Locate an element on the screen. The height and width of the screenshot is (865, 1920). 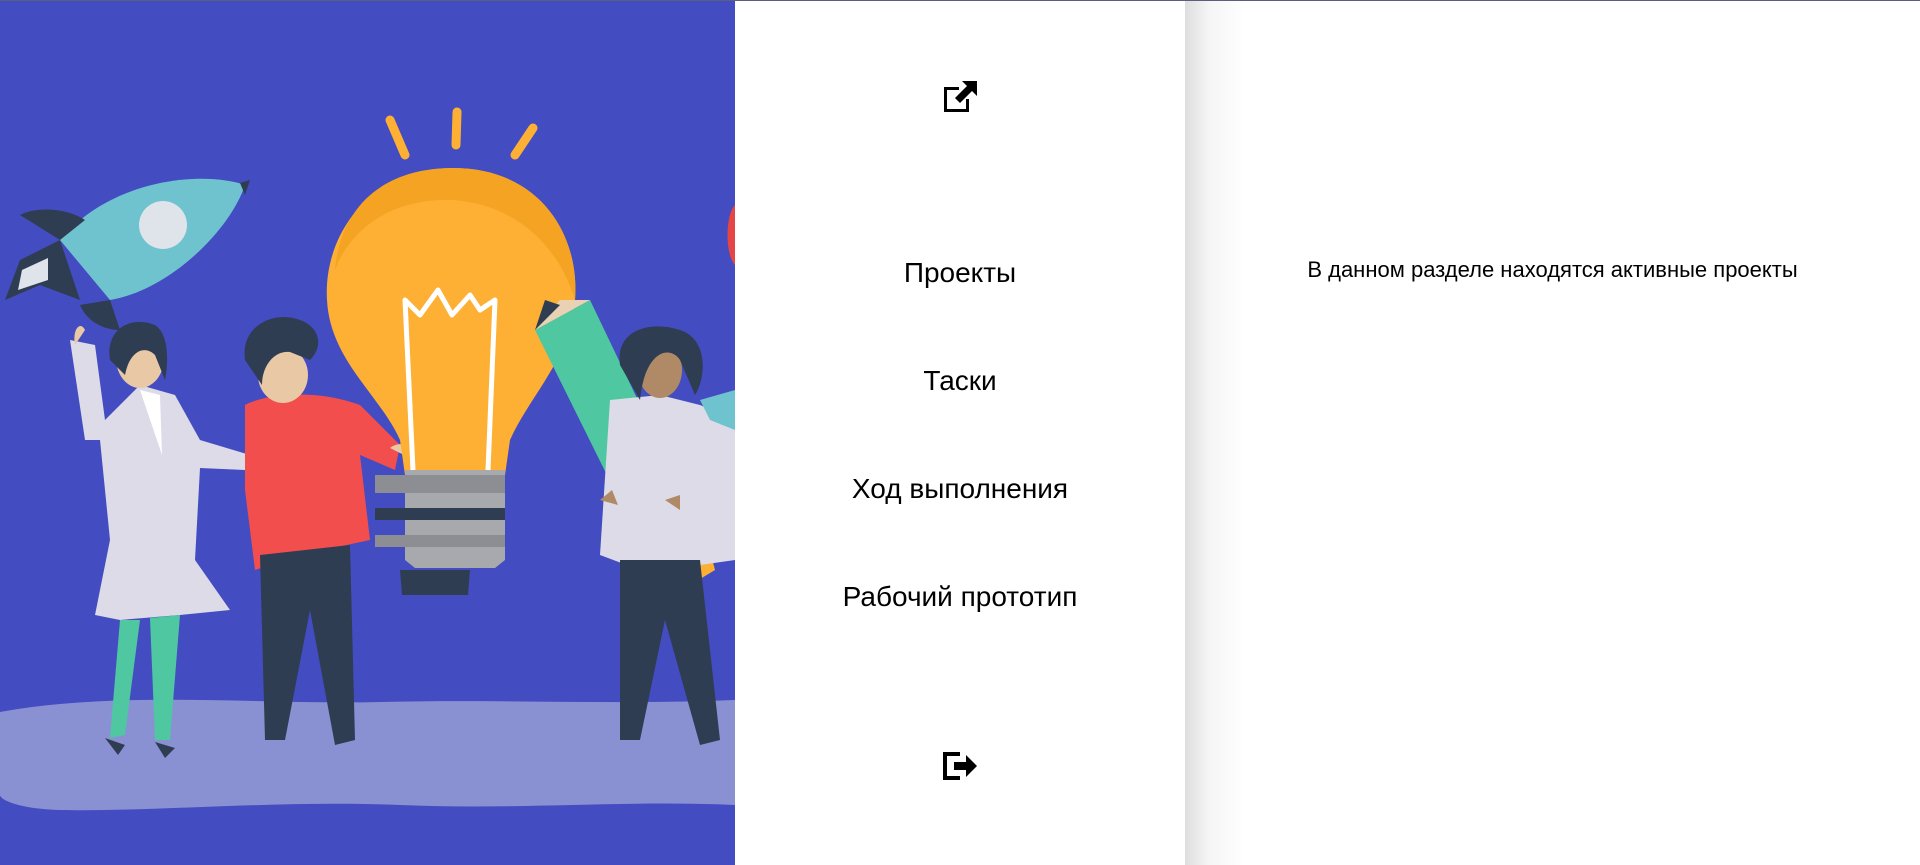
logout-icon is located at coordinates (960, 766).